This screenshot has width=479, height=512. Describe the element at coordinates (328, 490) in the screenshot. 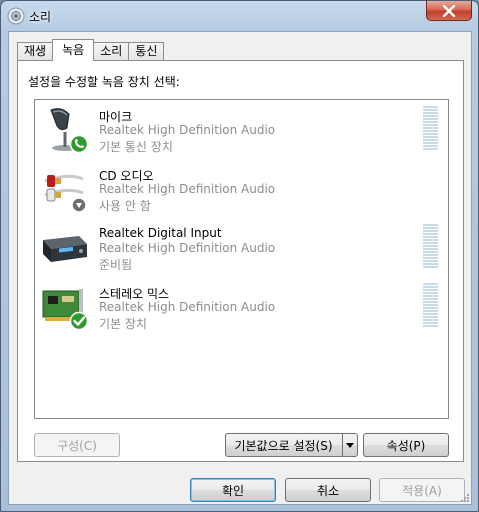

I see `cancel-button: 취소` at that location.